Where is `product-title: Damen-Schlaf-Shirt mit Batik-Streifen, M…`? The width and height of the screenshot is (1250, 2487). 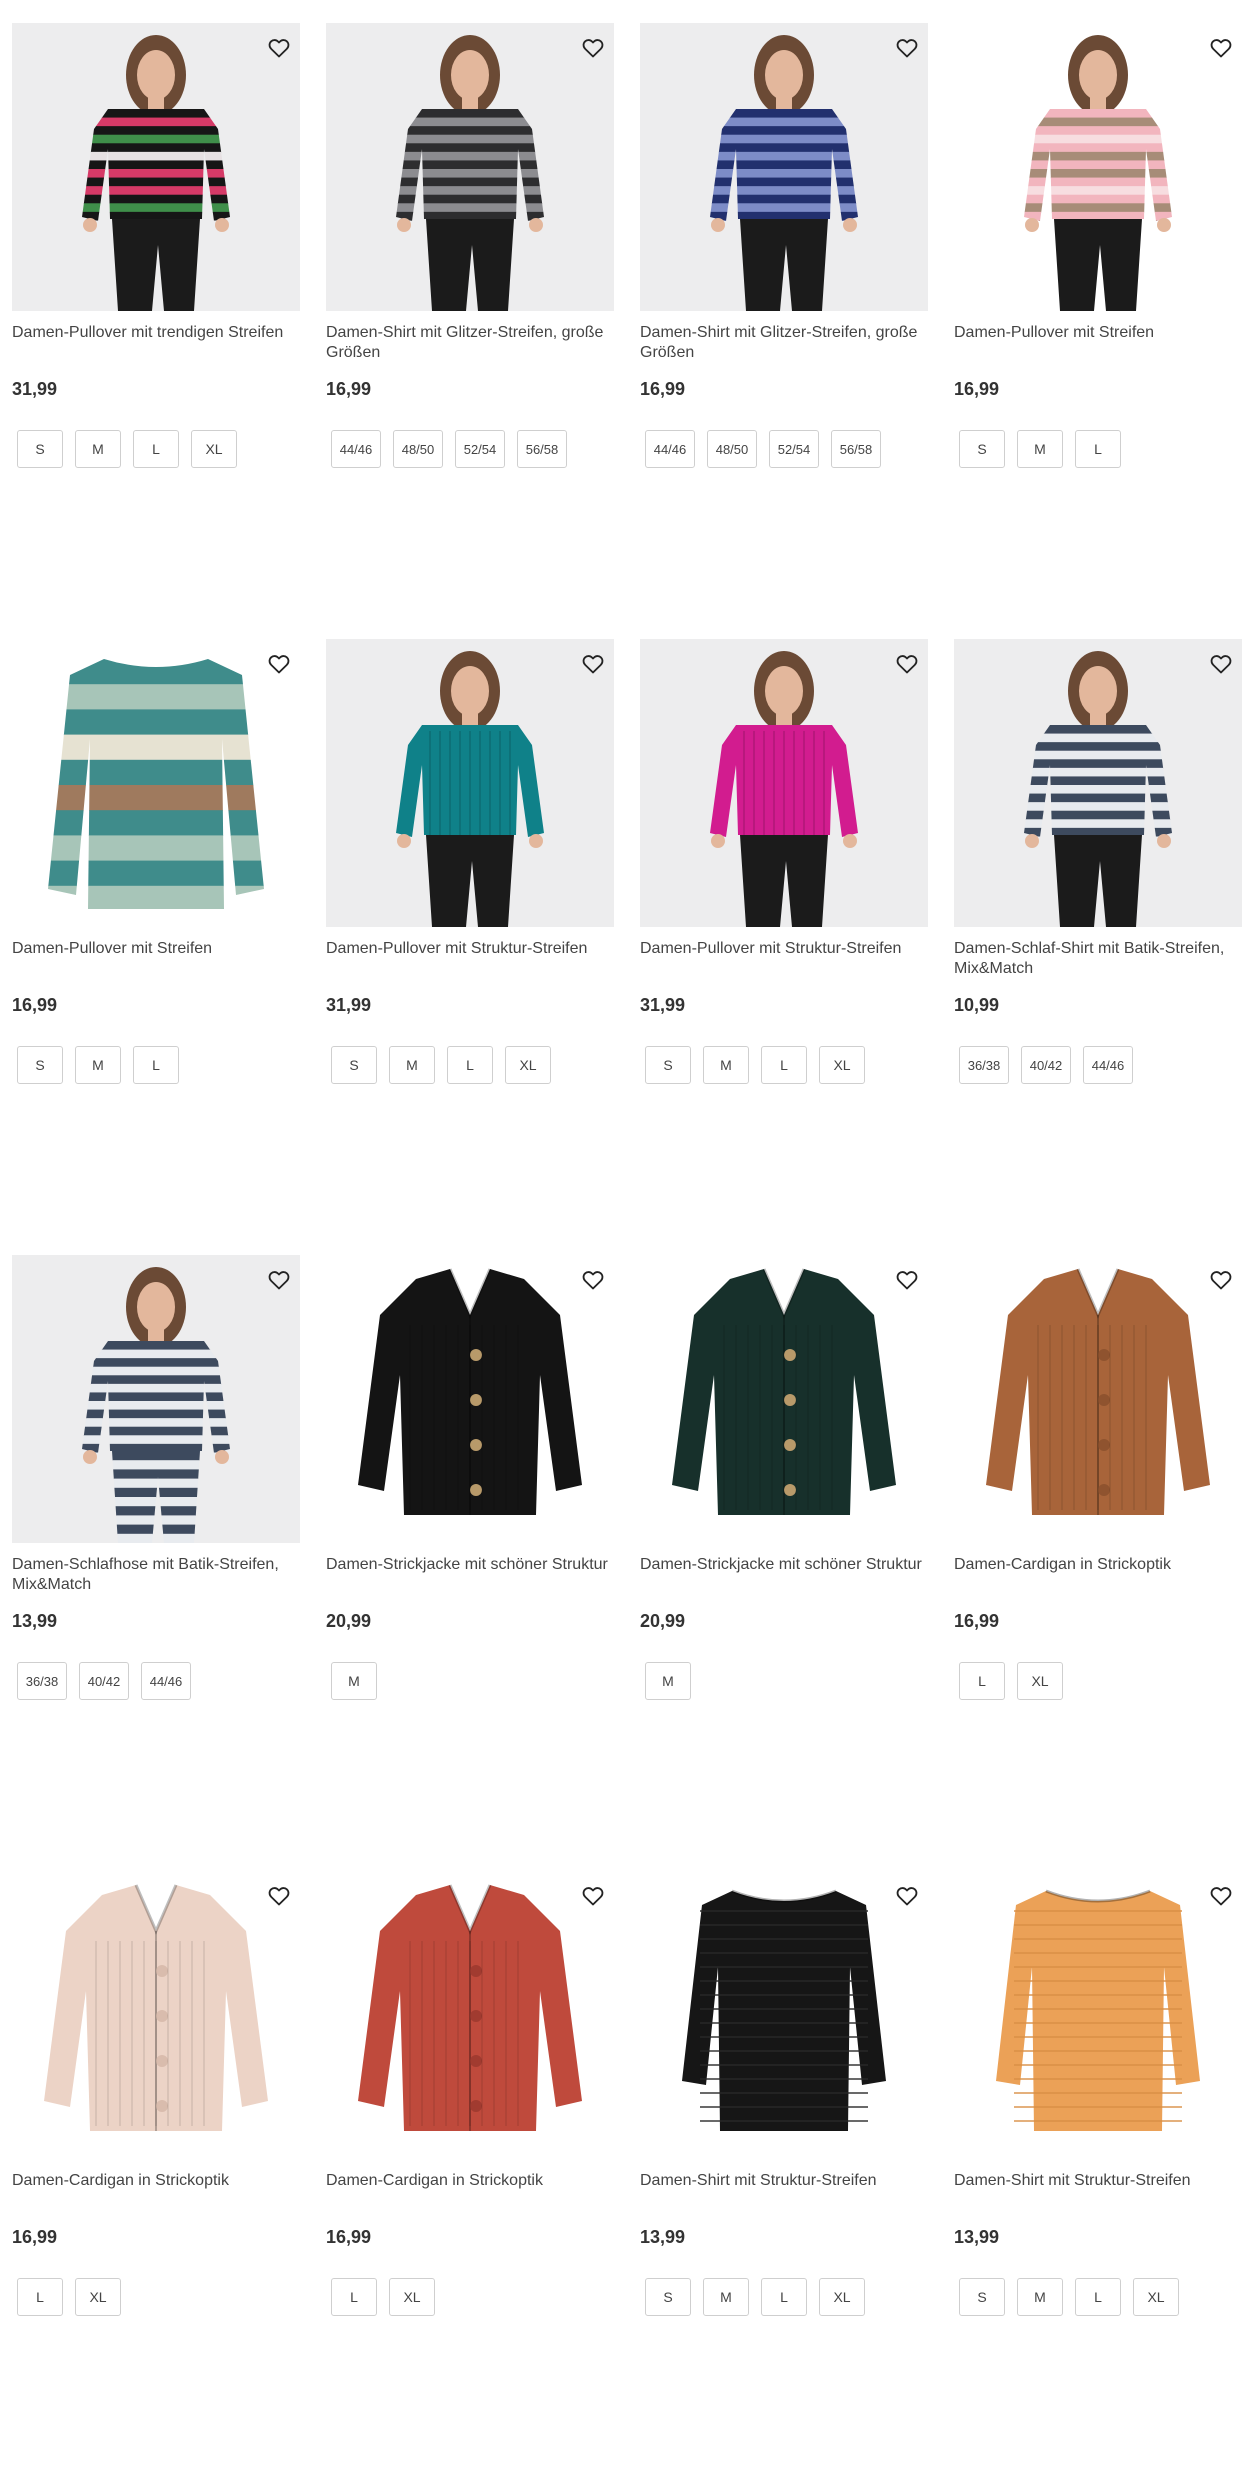
product-title: Damen-Schlaf-Shirt mit Batik-Streifen, M… is located at coordinates (1098, 959).